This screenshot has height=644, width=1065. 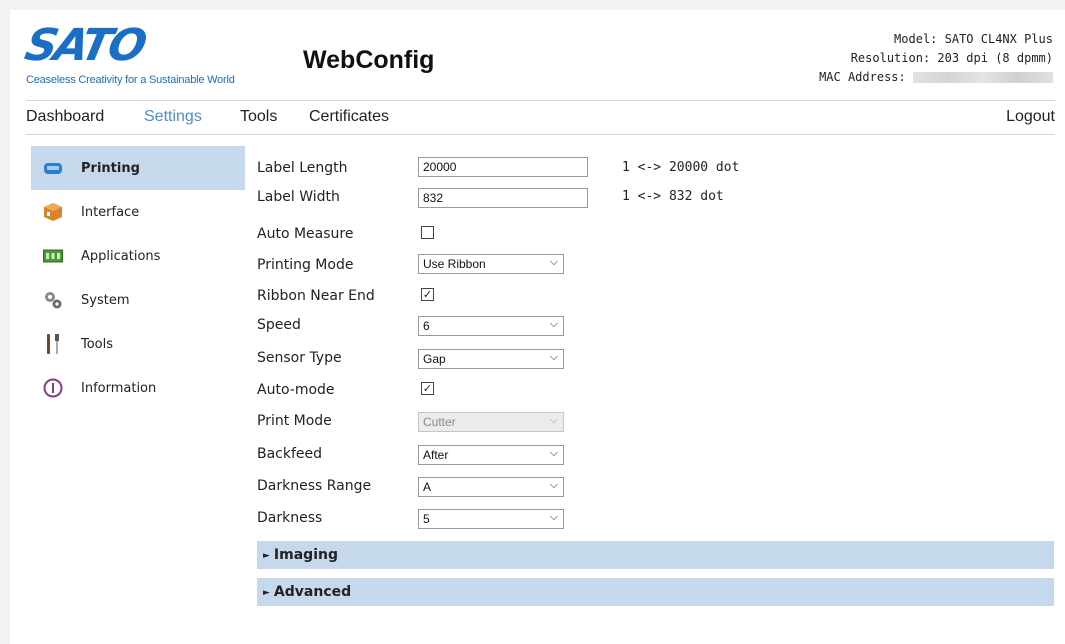 I want to click on auto-measure-checkbox, so click(x=427, y=232).